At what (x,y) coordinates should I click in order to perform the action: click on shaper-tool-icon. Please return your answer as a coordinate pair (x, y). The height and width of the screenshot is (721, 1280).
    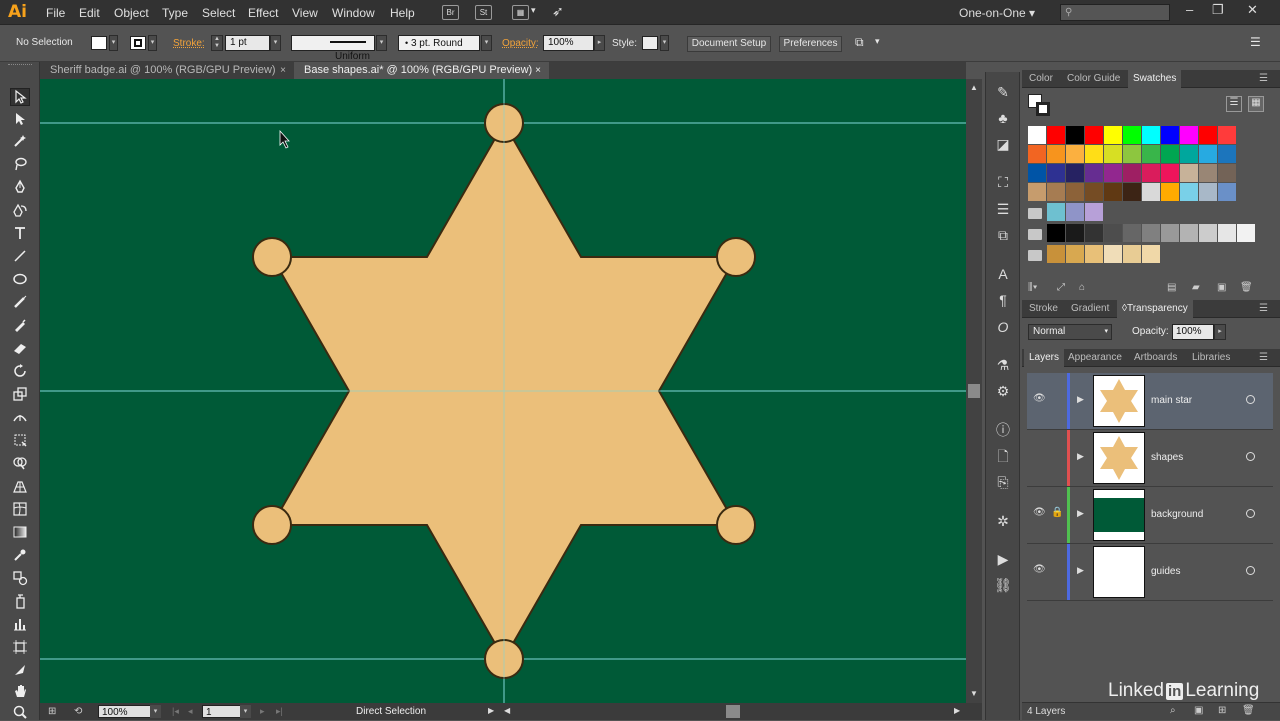
    Looking at the image, I should click on (20, 325).